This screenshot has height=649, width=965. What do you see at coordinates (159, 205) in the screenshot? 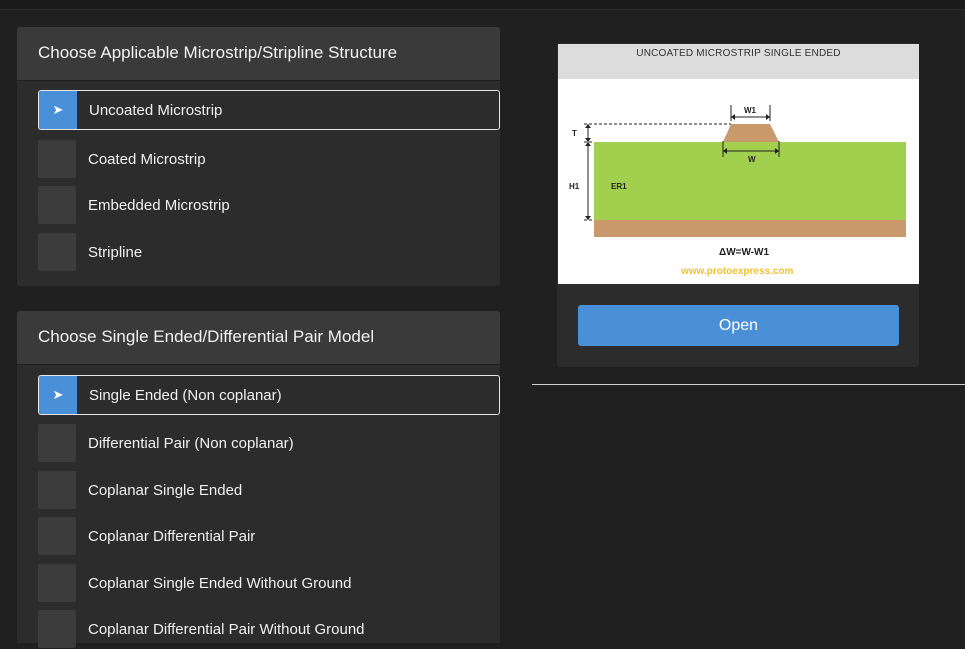
I see `option-label: Embedded Microstrip` at bounding box center [159, 205].